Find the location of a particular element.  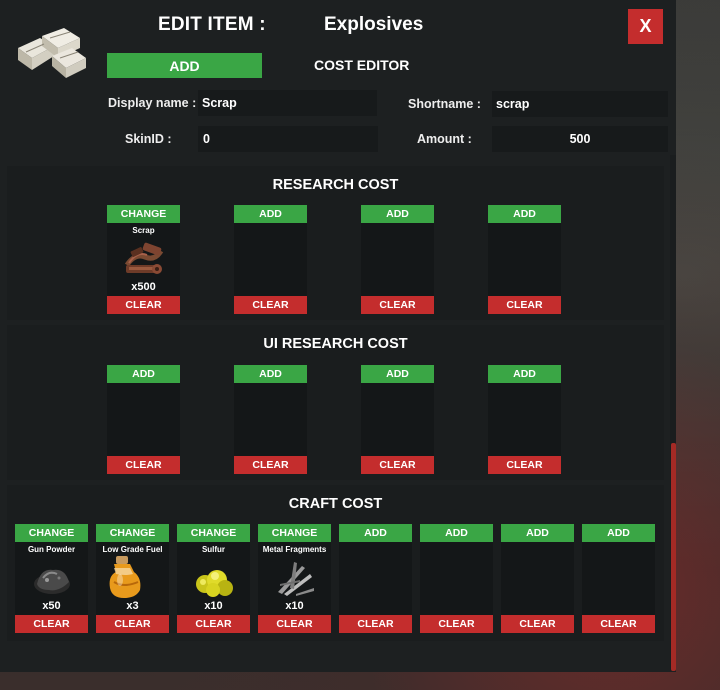

shortname-value: scrap is located at coordinates (513, 104).